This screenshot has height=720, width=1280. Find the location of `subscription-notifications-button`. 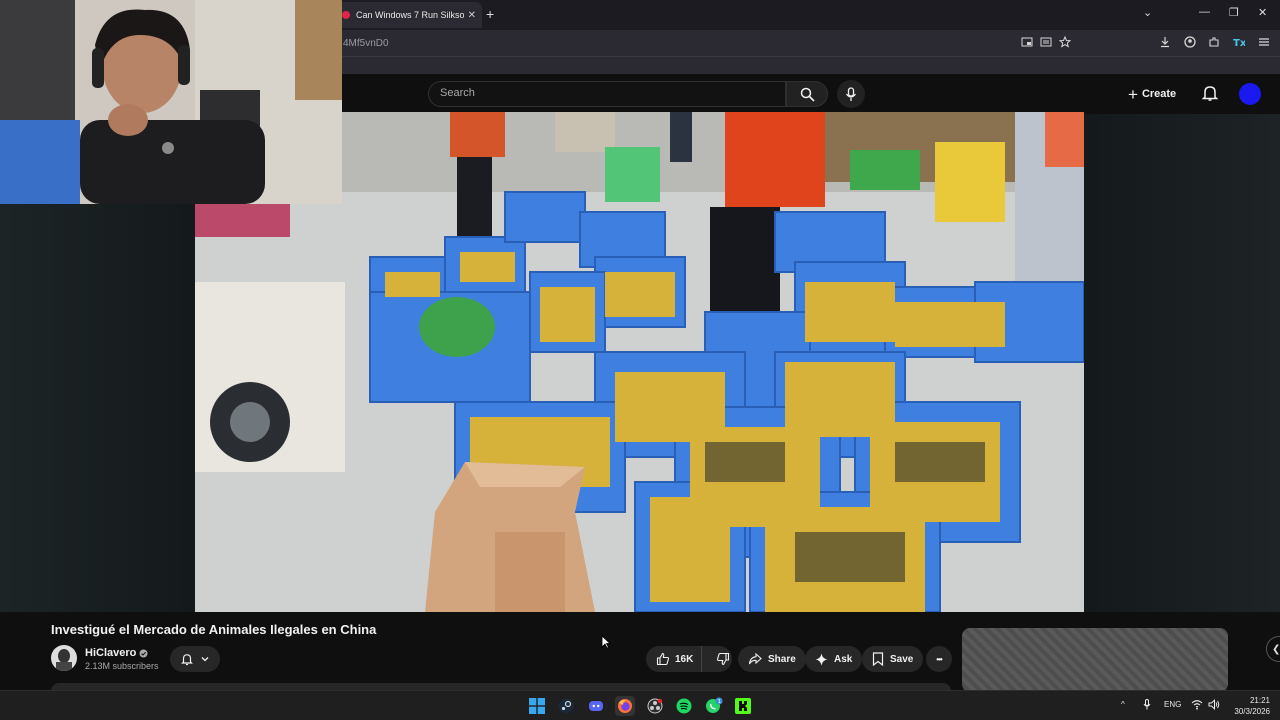

subscription-notifications-button is located at coordinates (195, 659).